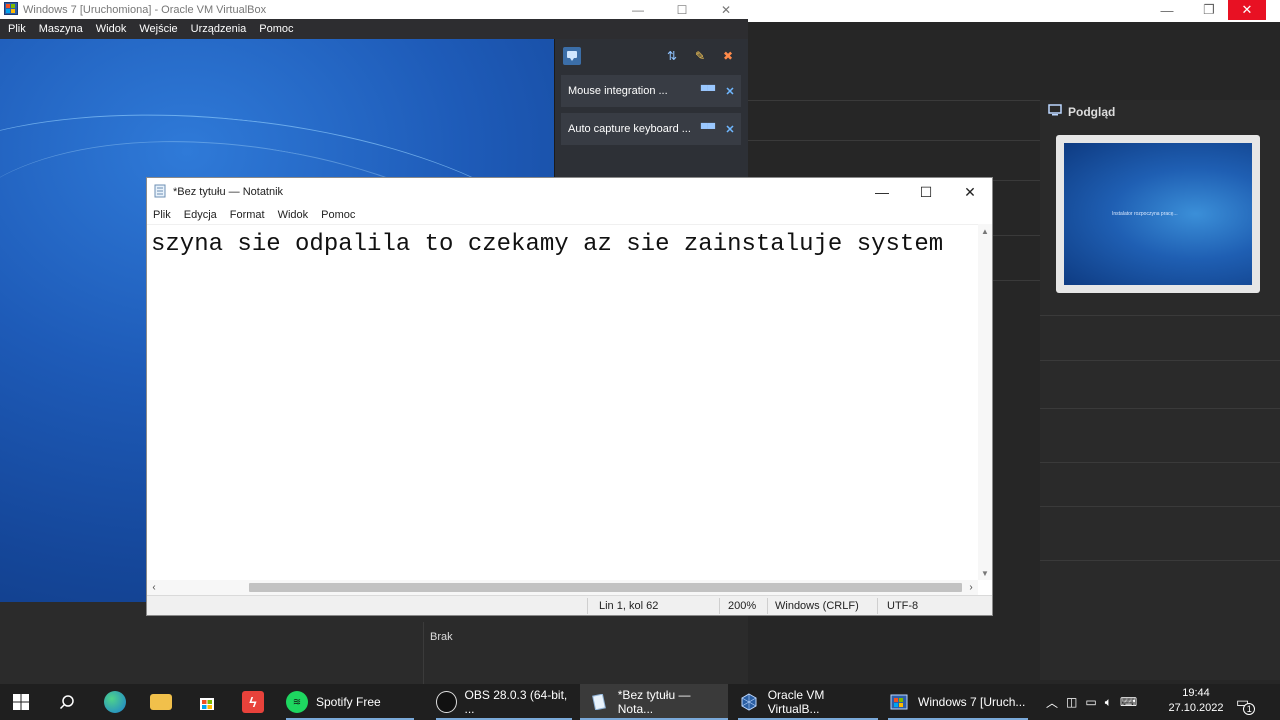  I want to click on clock-date: 27.10.2022, so click(1196, 708).